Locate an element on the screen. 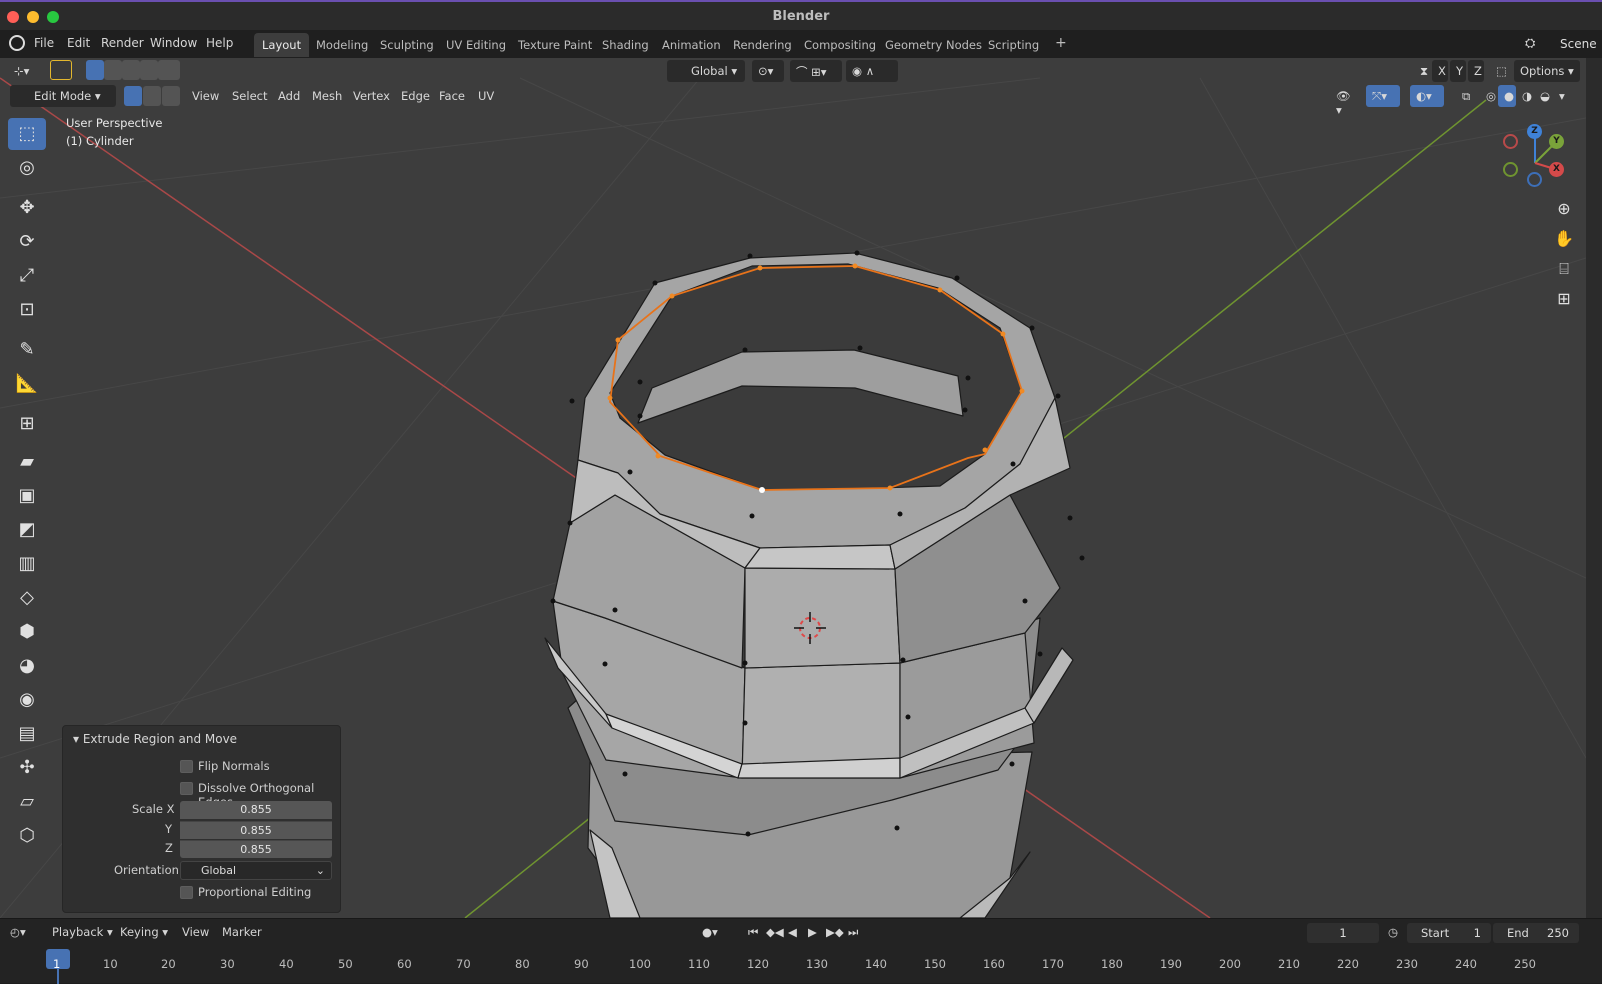  tab-shading: Shading is located at coordinates (625, 45).